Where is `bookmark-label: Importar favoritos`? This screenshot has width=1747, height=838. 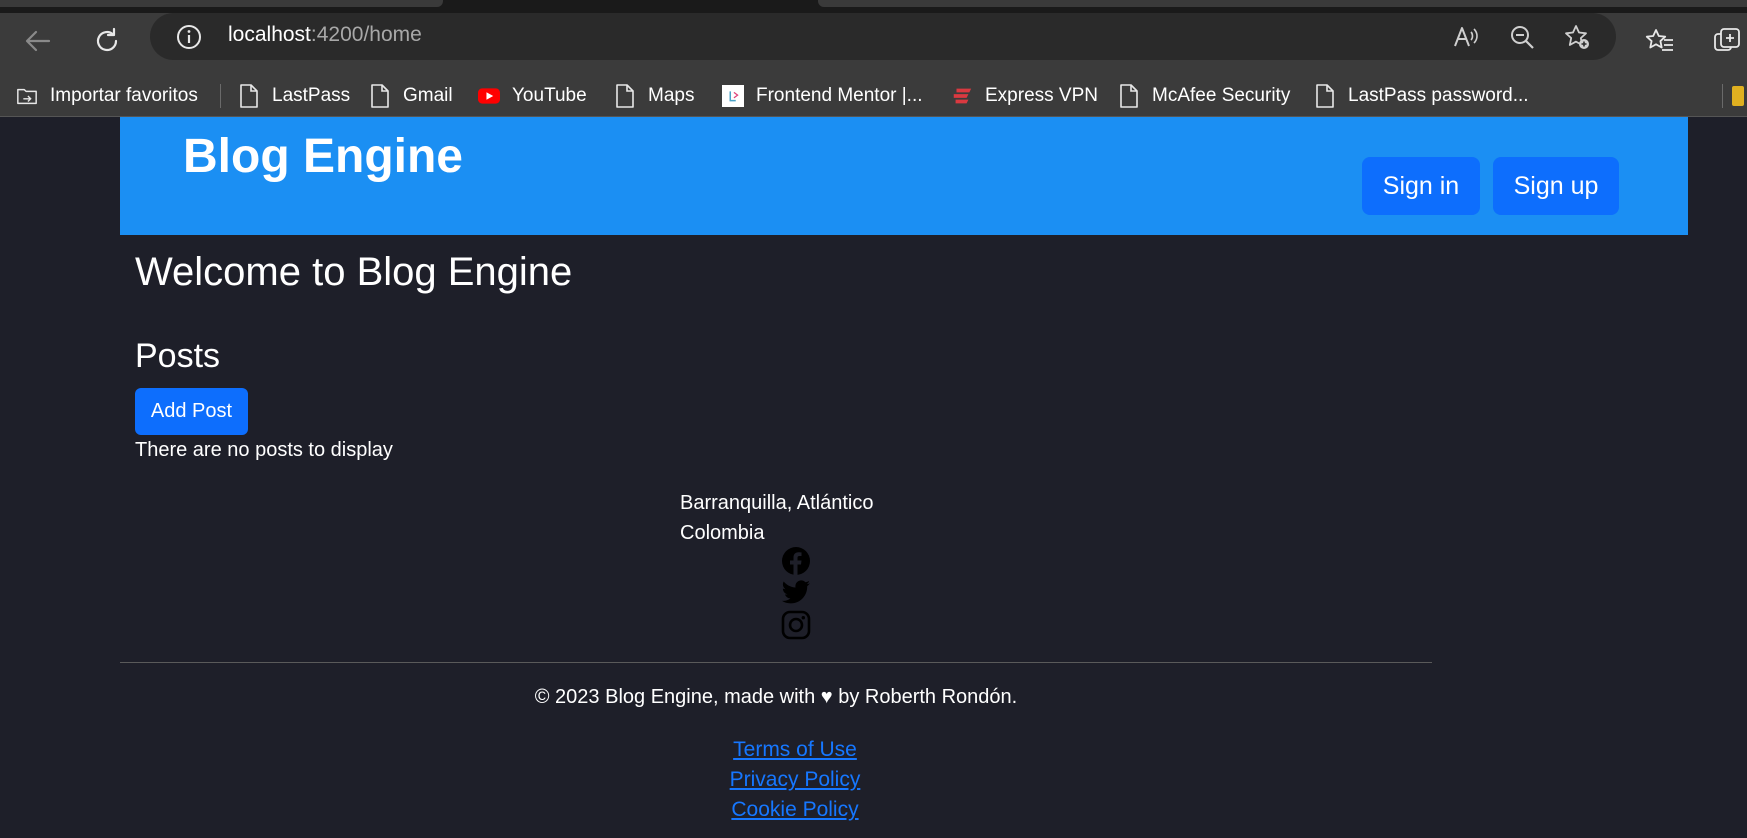 bookmark-label: Importar favoritos is located at coordinates (124, 95).